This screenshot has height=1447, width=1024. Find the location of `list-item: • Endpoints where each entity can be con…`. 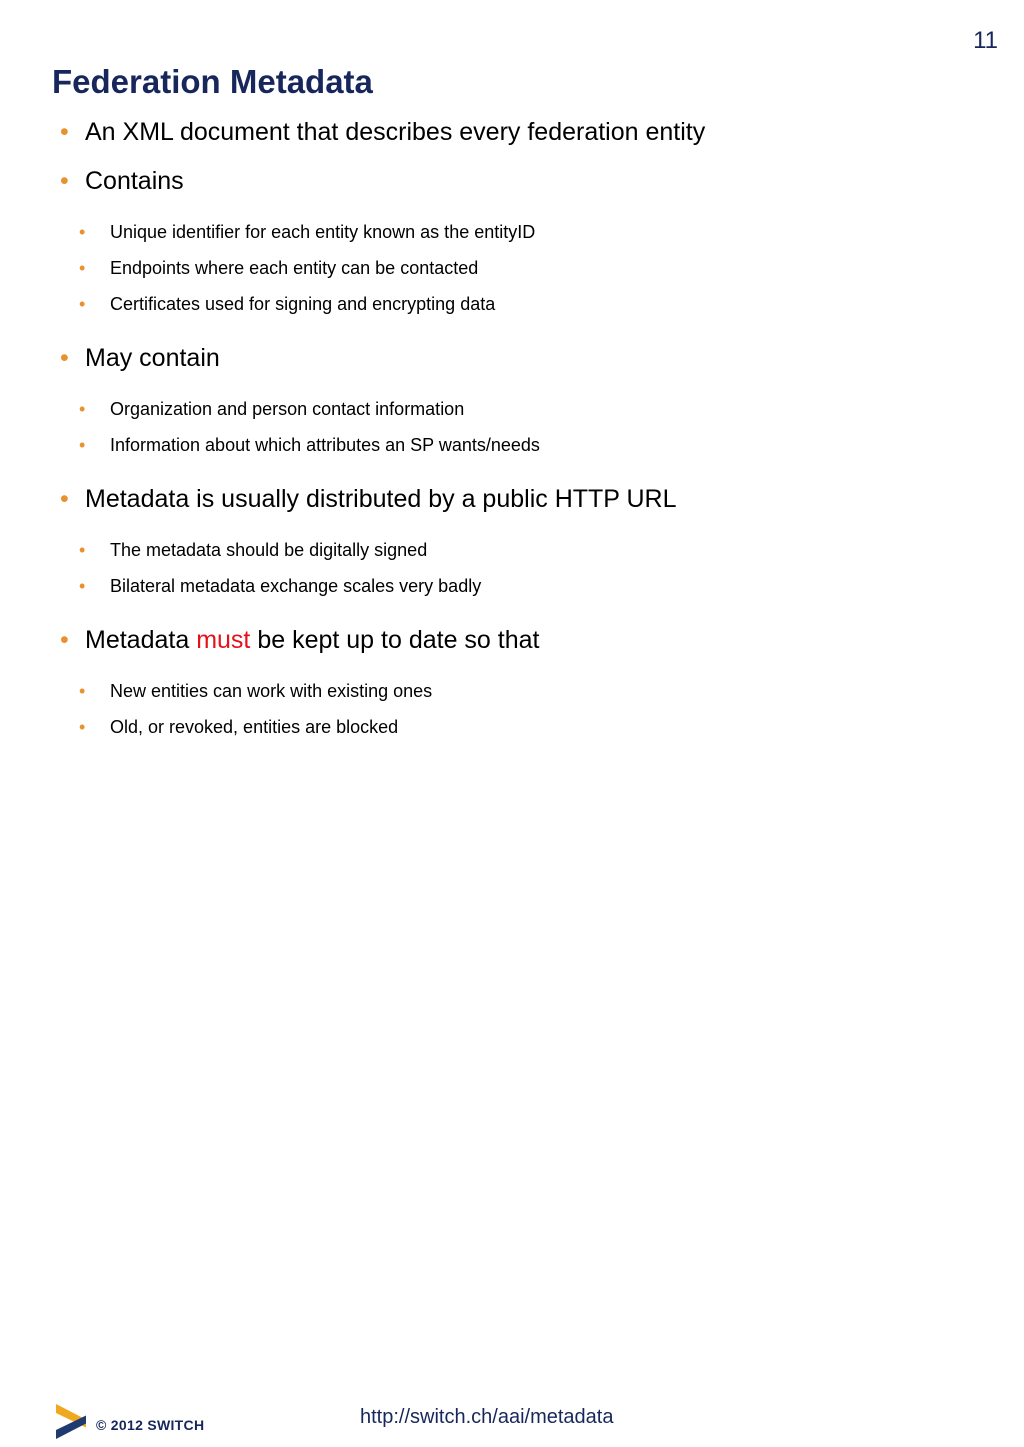

list-item: • Endpoints where each entity can be con… is located at coordinates (512, 268).